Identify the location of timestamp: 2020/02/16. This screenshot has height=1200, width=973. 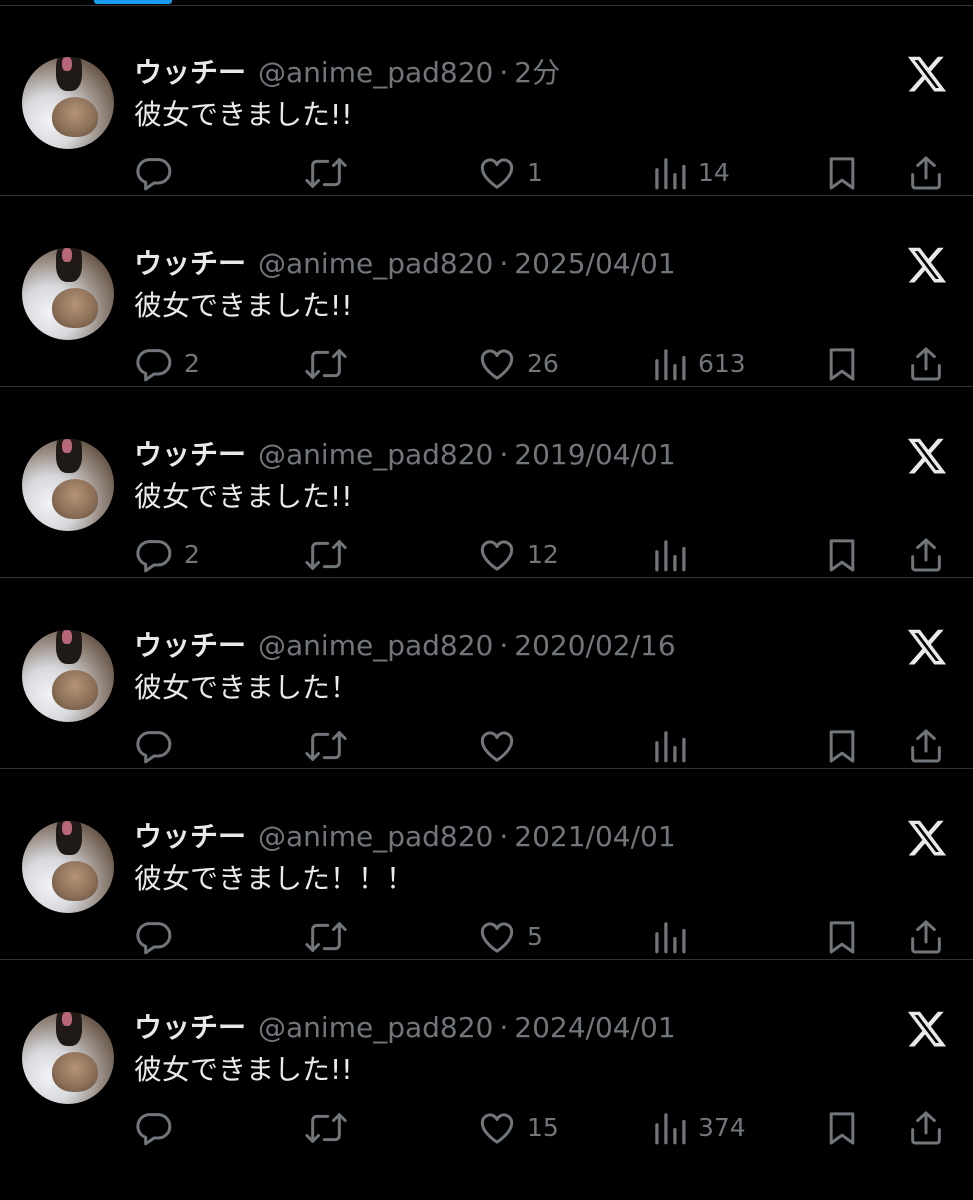
(594, 645).